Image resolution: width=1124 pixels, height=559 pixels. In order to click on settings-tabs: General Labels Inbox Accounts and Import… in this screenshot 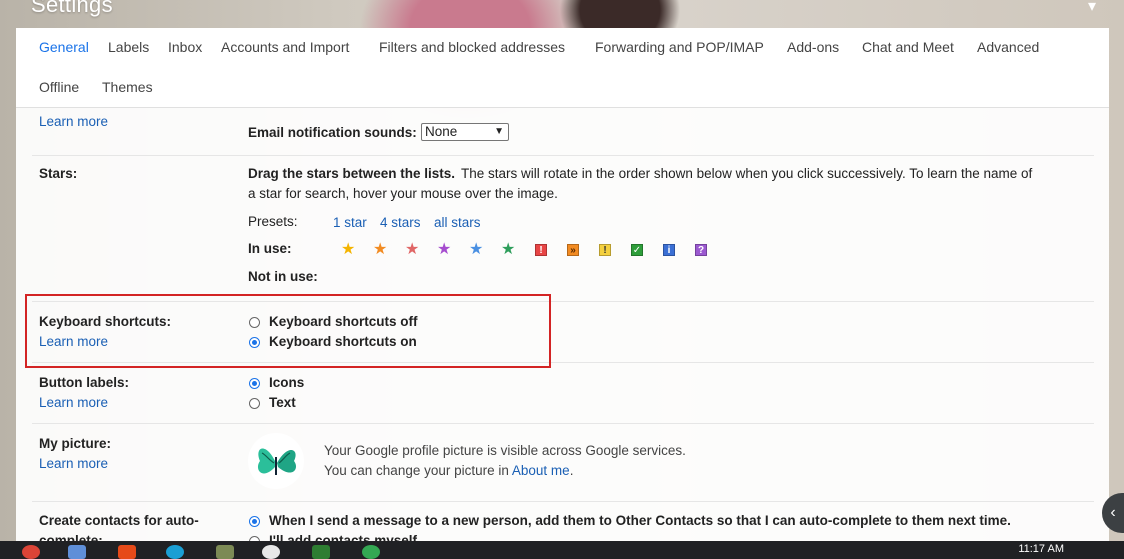, I will do `click(562, 68)`.